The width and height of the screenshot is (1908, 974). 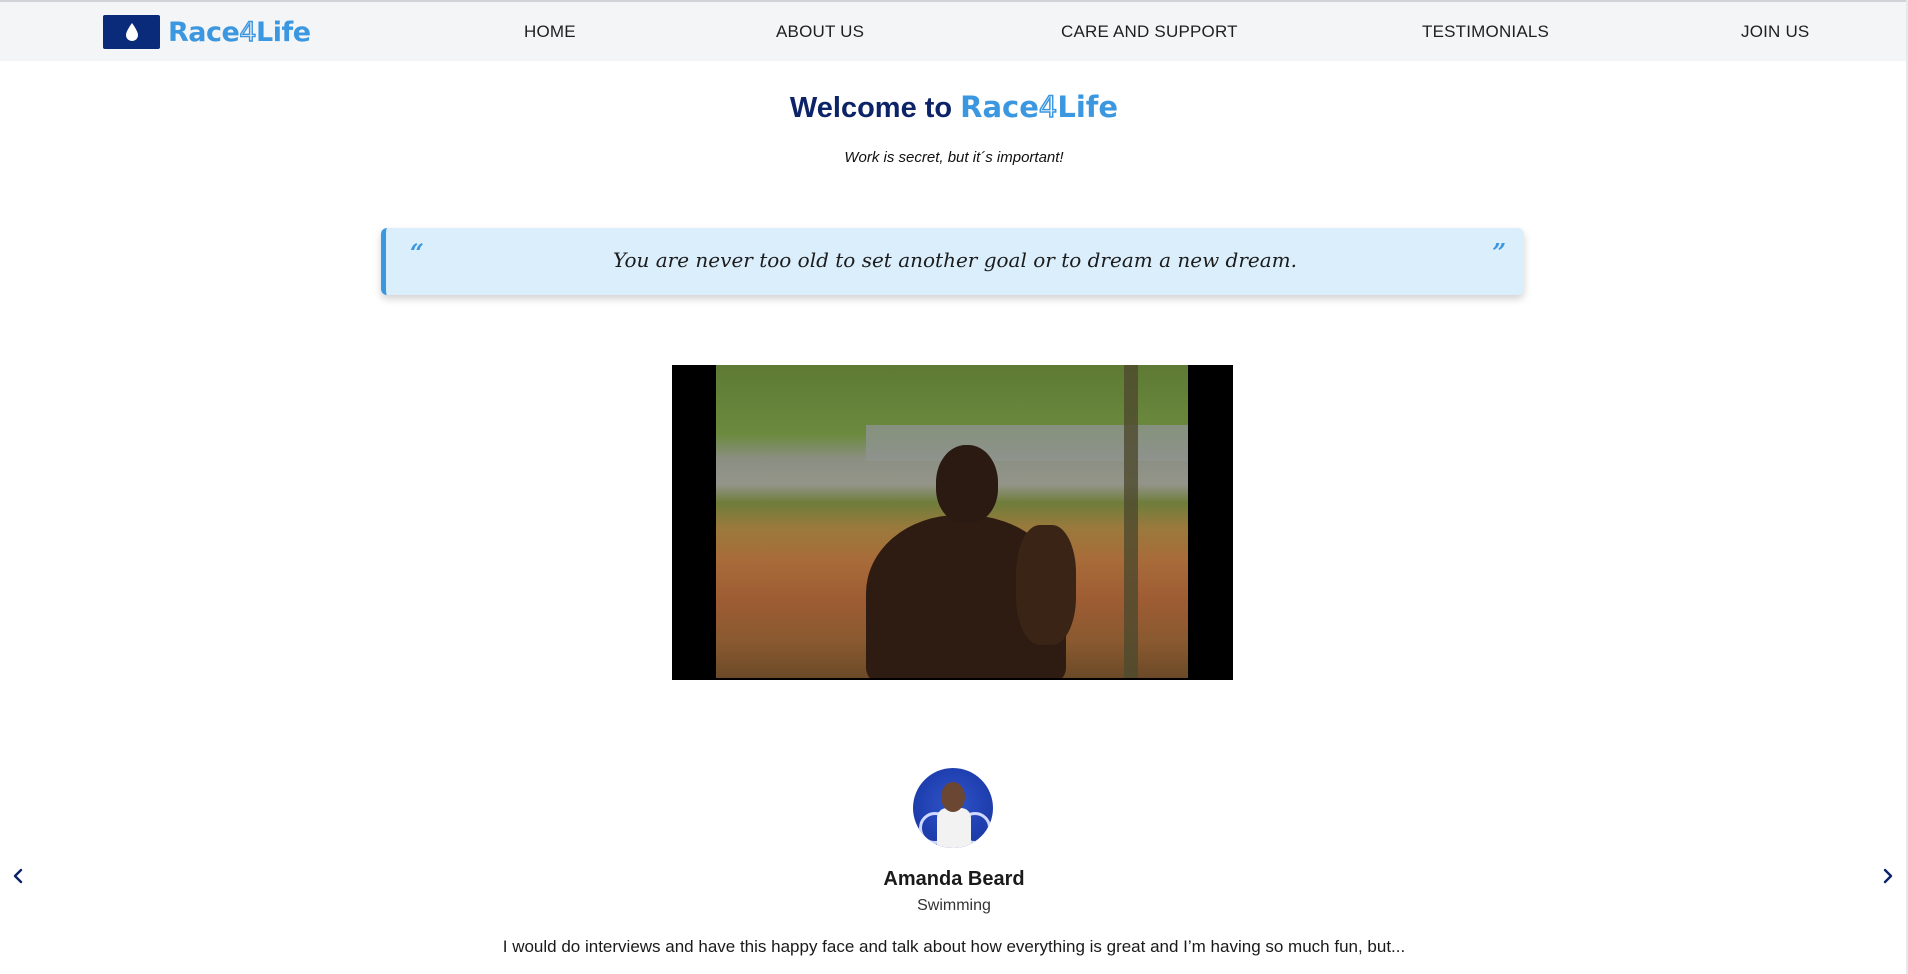 What do you see at coordinates (871, 108) in the screenshot?
I see `welcome-prefix: Welcome to` at bounding box center [871, 108].